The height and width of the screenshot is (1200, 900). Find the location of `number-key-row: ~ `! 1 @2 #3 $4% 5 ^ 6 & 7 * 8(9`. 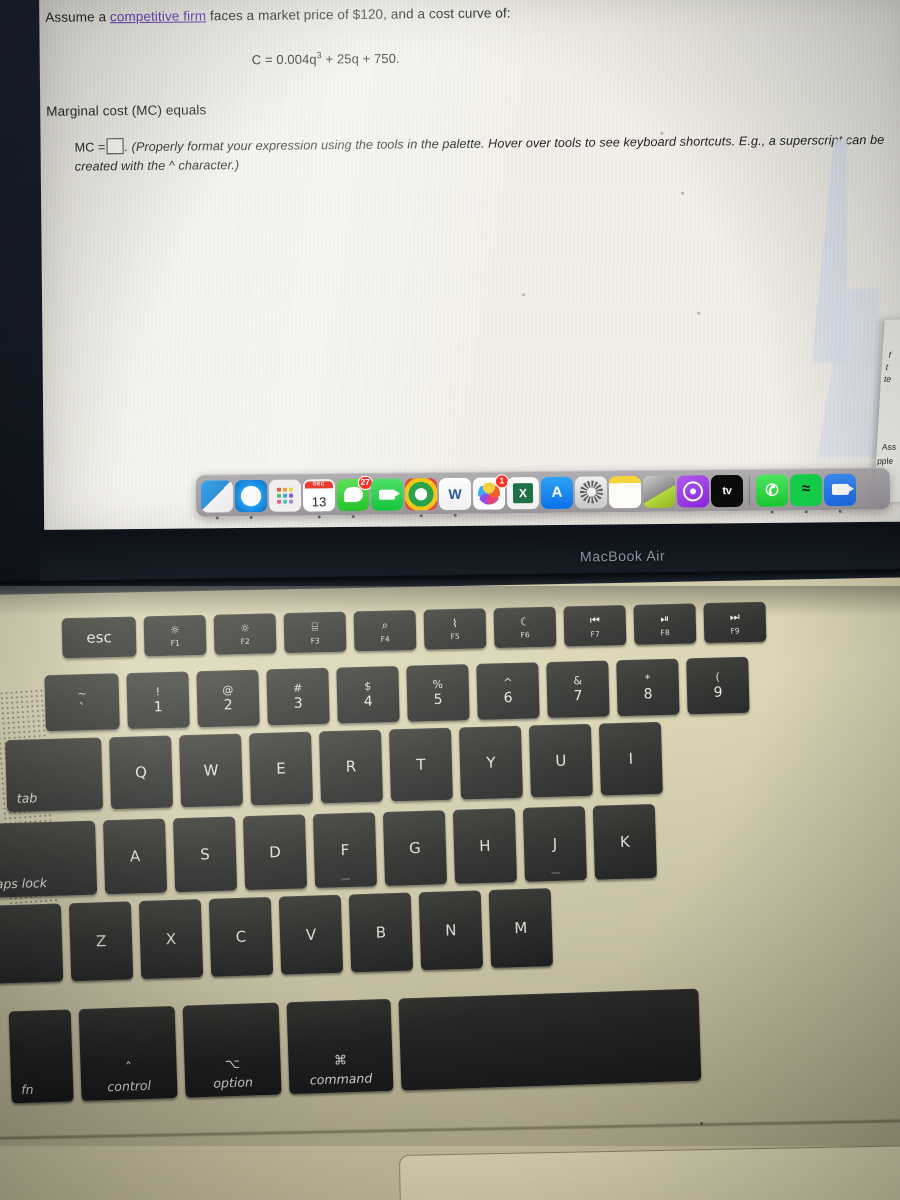

number-key-row: ~ `! 1 @2 #3 $4% 5 ^ 6 & 7 * 8(9 is located at coordinates (397, 694).